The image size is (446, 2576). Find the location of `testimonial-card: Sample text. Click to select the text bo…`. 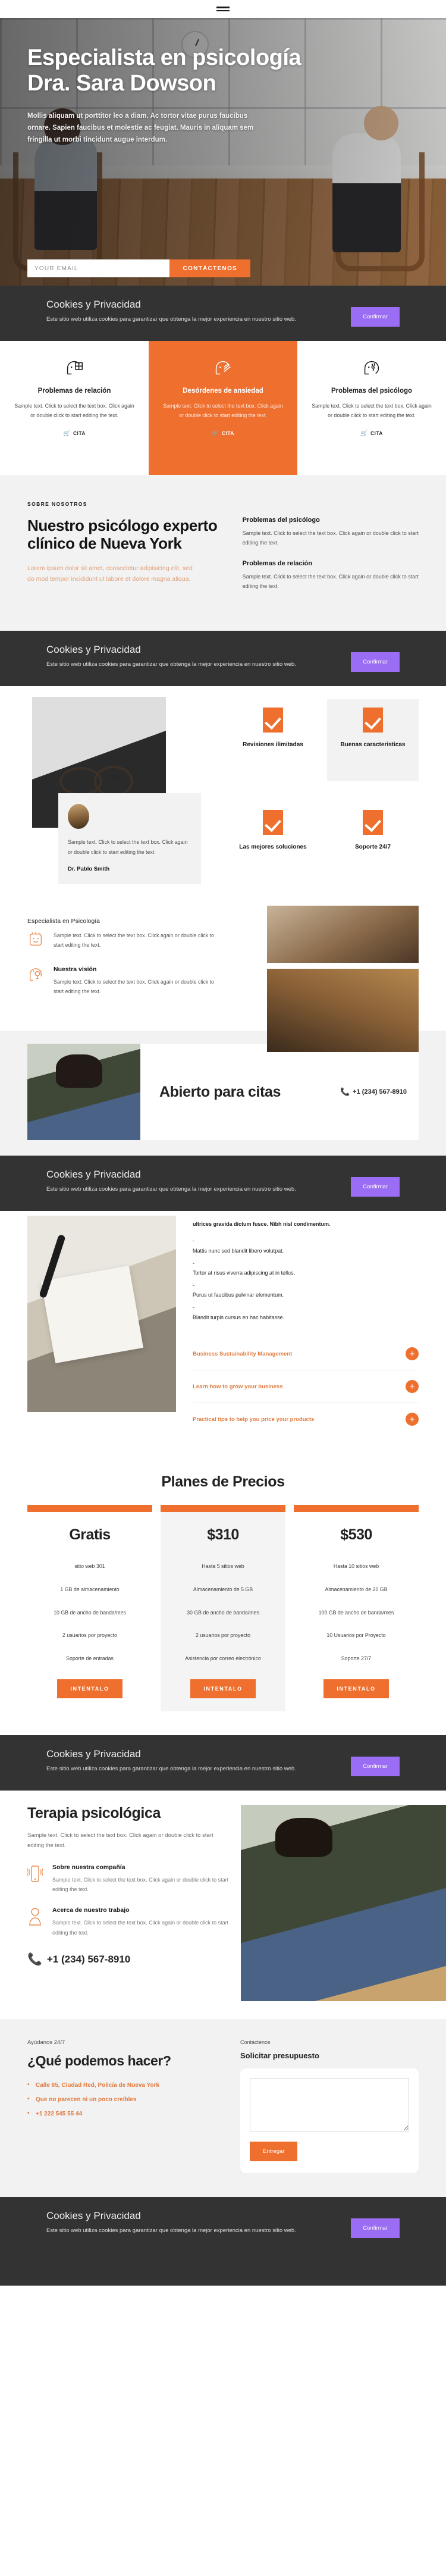

testimonial-card: Sample text. Click to select the text bo… is located at coordinates (129, 838).